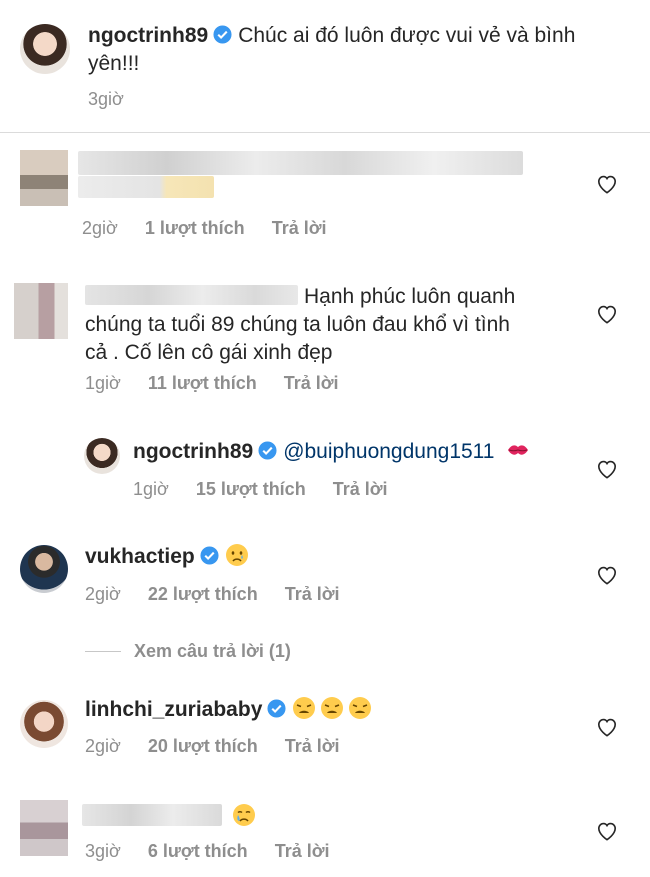  What do you see at coordinates (212, 651) in the screenshot?
I see `view-replies-button: Xem câu trả lời (1)` at bounding box center [212, 651].